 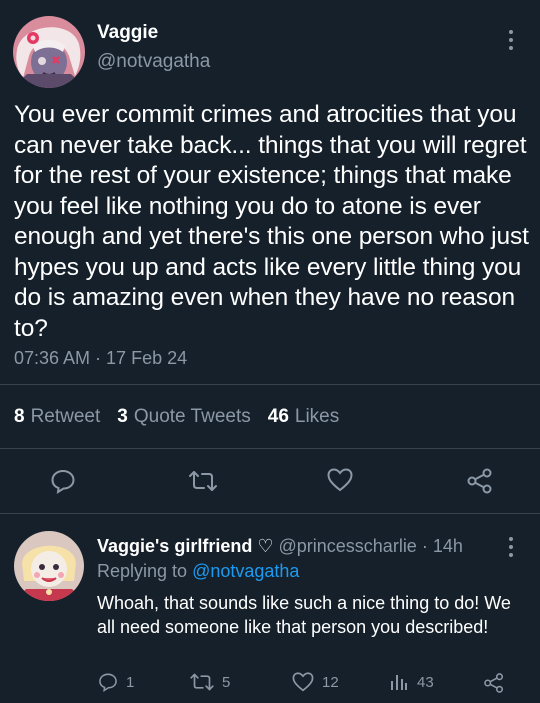 I want to click on reply-views-button: 43, so click(x=411, y=682).